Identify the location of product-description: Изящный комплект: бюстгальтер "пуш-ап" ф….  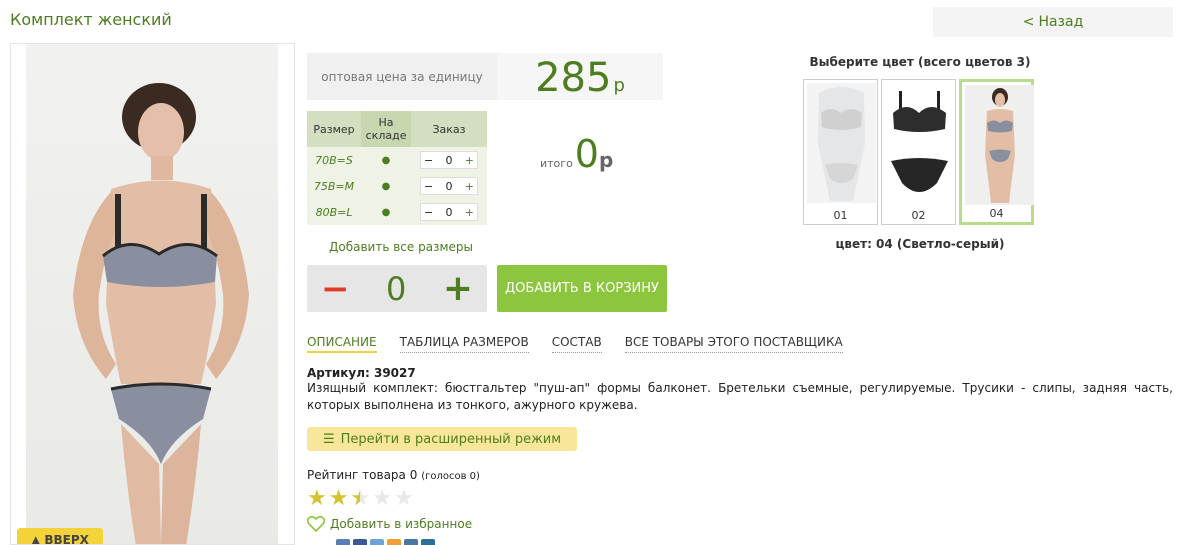
(740, 396).